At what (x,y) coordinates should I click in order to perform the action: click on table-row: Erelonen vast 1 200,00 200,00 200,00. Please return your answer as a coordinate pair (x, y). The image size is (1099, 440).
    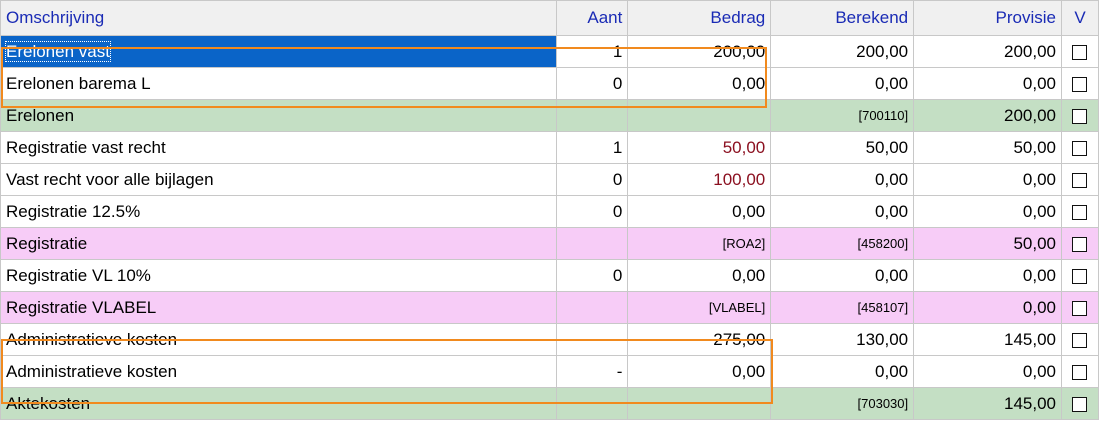
    Looking at the image, I should click on (549, 51).